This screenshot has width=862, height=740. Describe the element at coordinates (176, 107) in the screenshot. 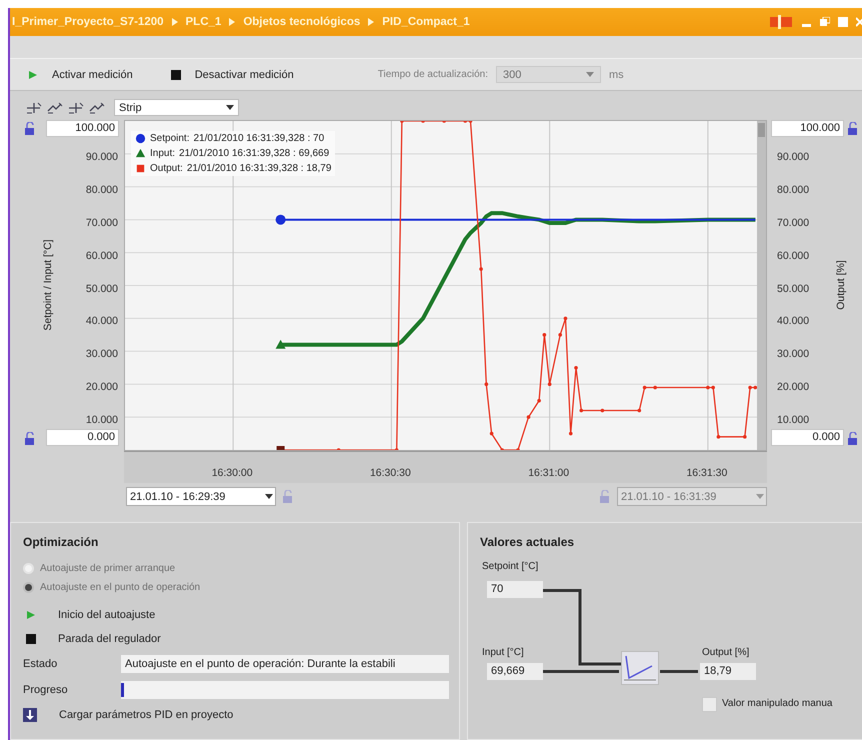

I see `display-mode-select: Strip` at that location.